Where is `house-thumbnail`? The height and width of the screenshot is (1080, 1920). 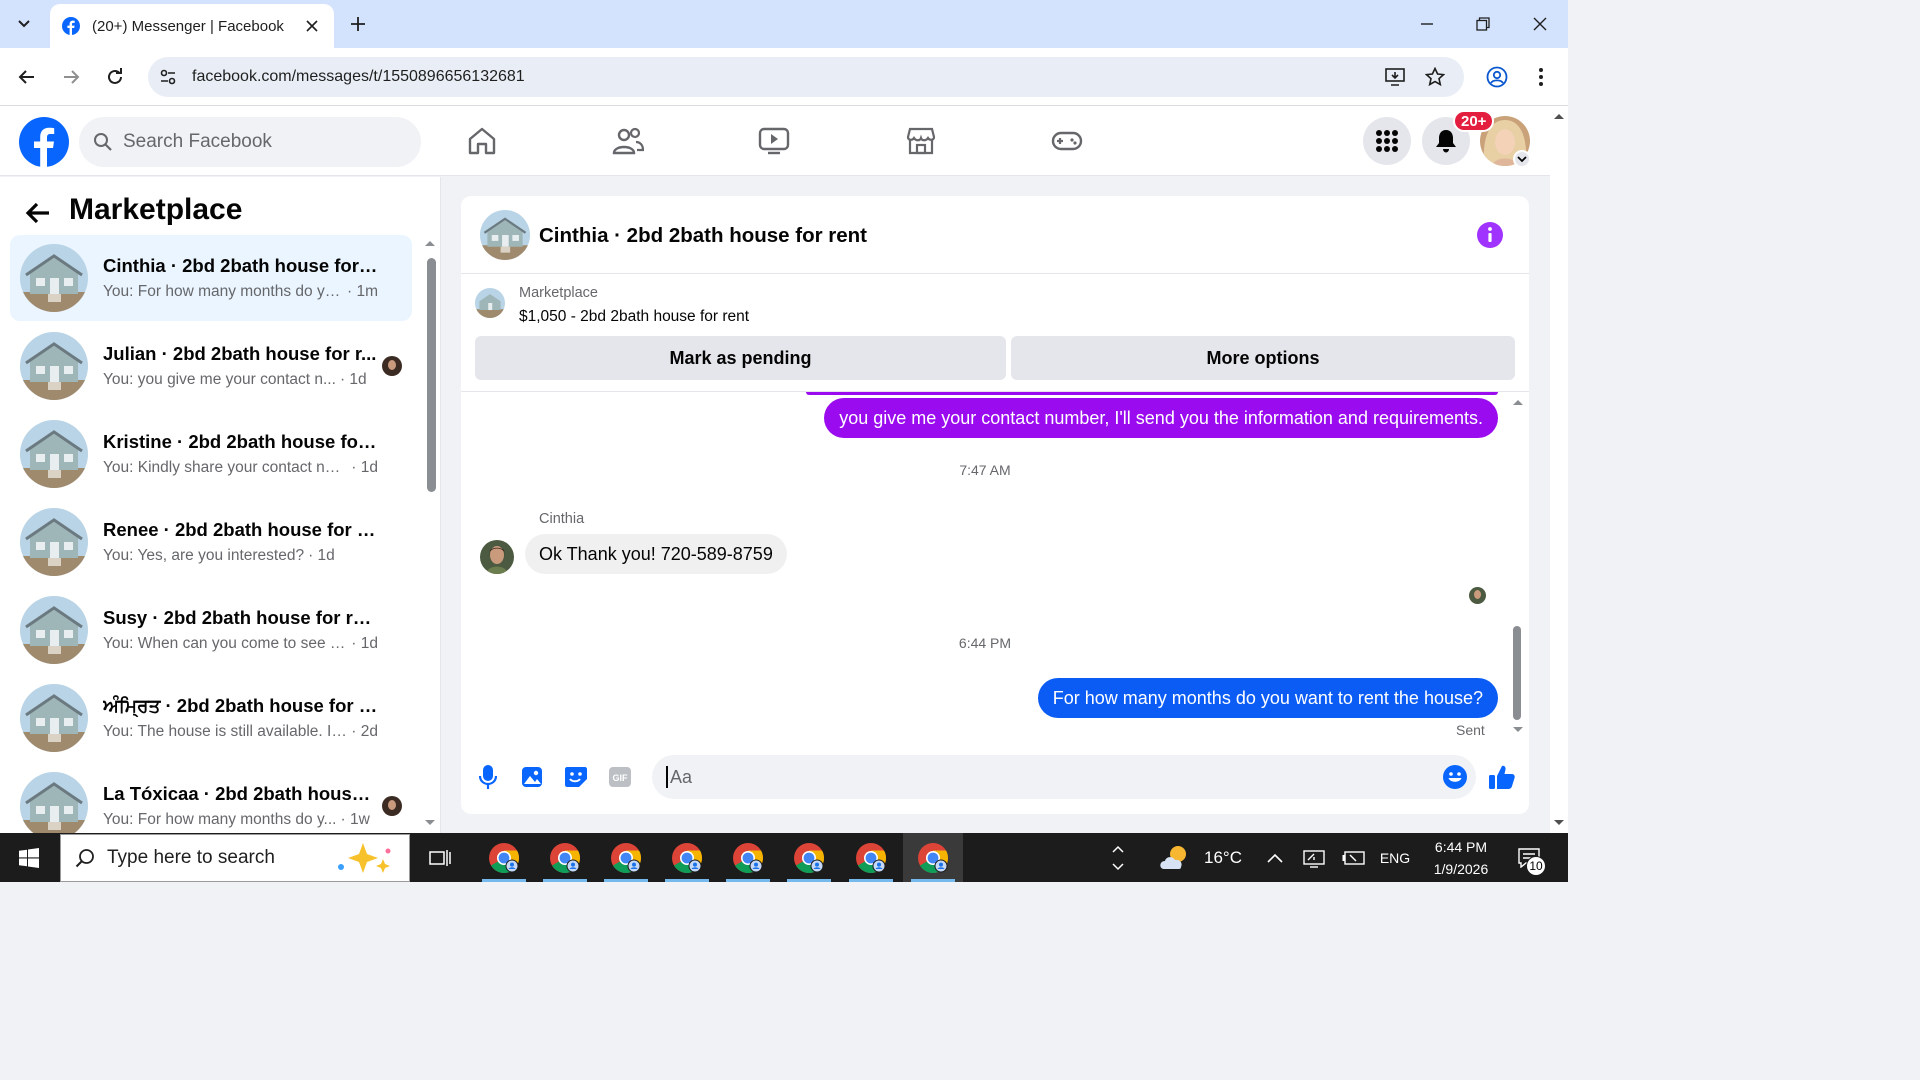 house-thumbnail is located at coordinates (490, 303).